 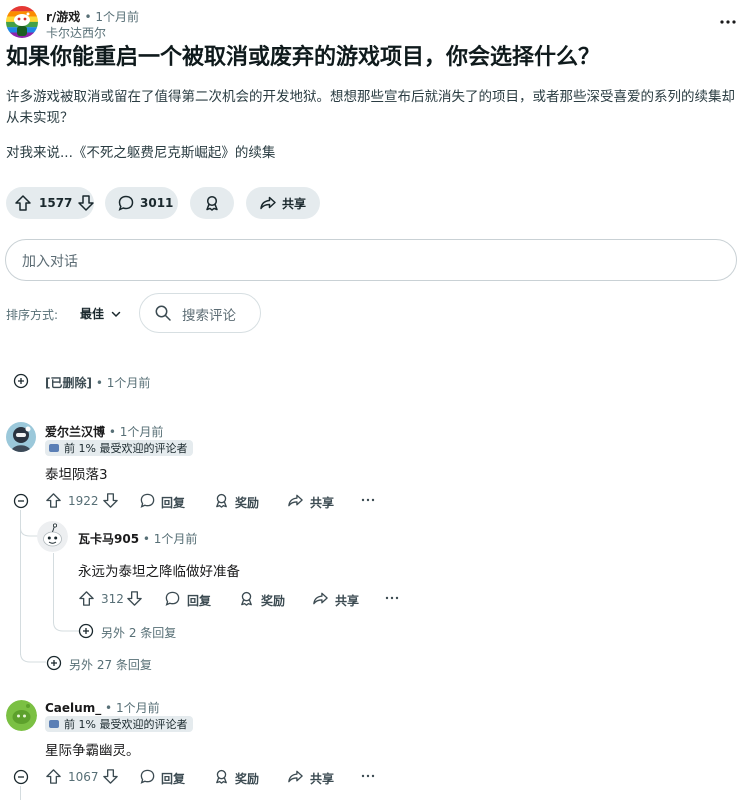 I want to click on comment-body: 星际争霸幽灵。, so click(x=92, y=751).